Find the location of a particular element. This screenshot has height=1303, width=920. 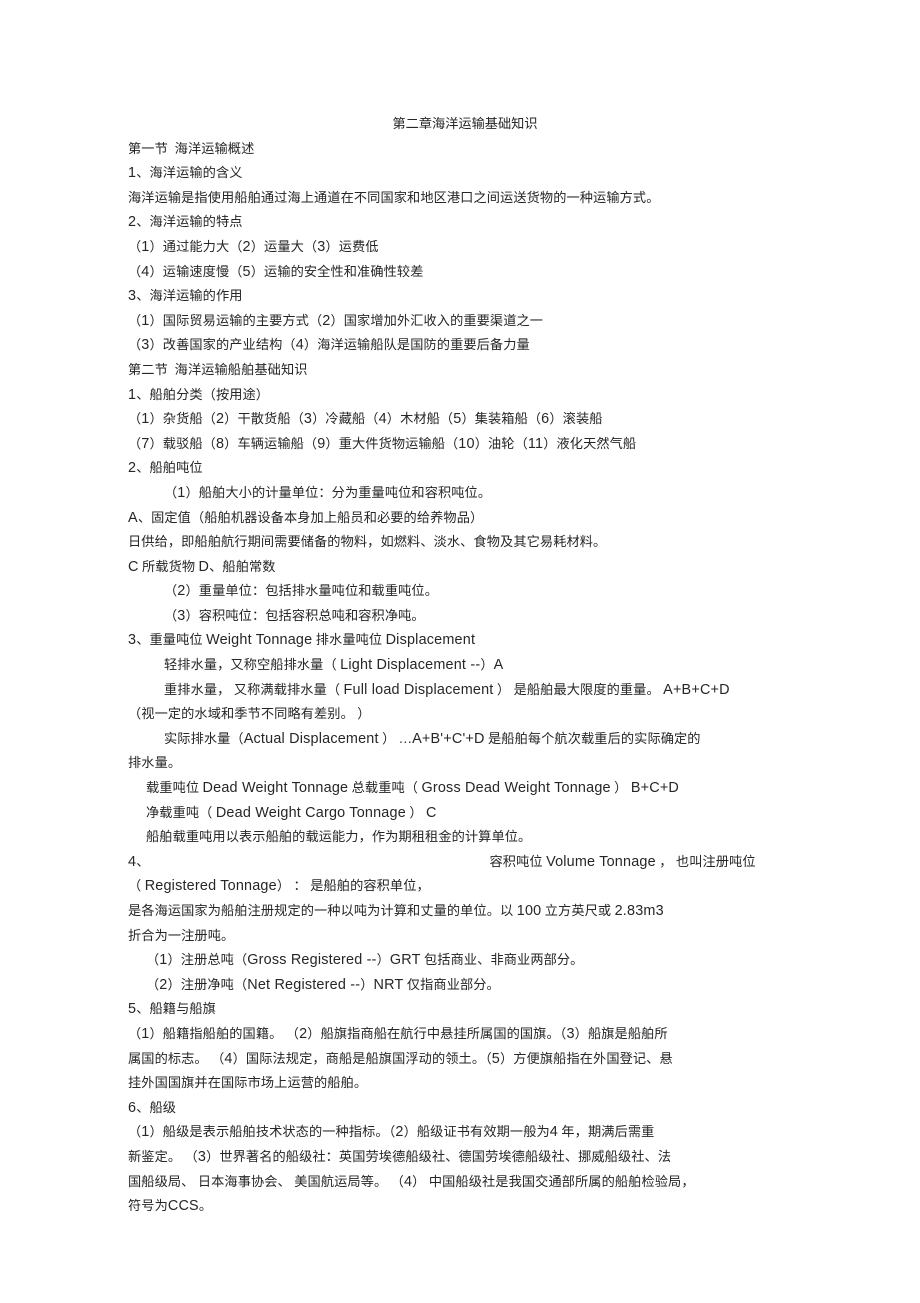

text-line-weight-tonnage-heading: 3、重量吨位 Weight Tonnage 排水量吨位 Displacement is located at coordinates (302, 640).